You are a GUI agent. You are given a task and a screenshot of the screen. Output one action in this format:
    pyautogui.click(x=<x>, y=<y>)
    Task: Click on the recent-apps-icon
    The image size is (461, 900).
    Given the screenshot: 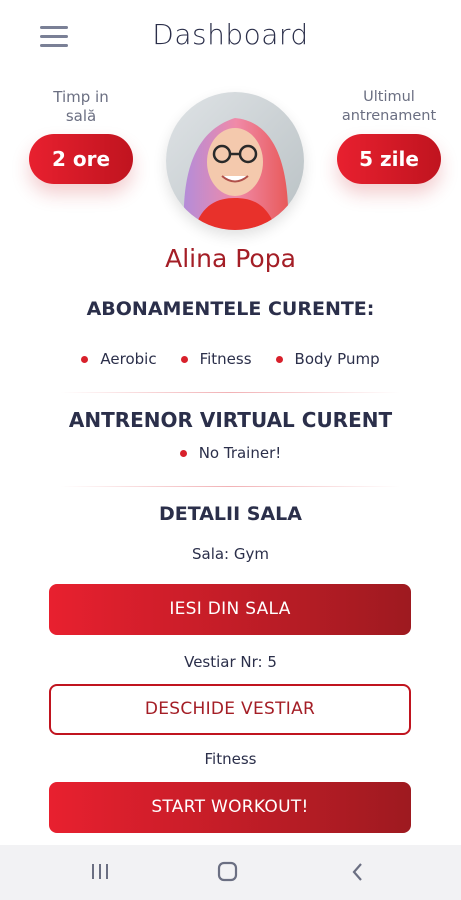 What is the action you would take?
    pyautogui.click(x=100, y=874)
    